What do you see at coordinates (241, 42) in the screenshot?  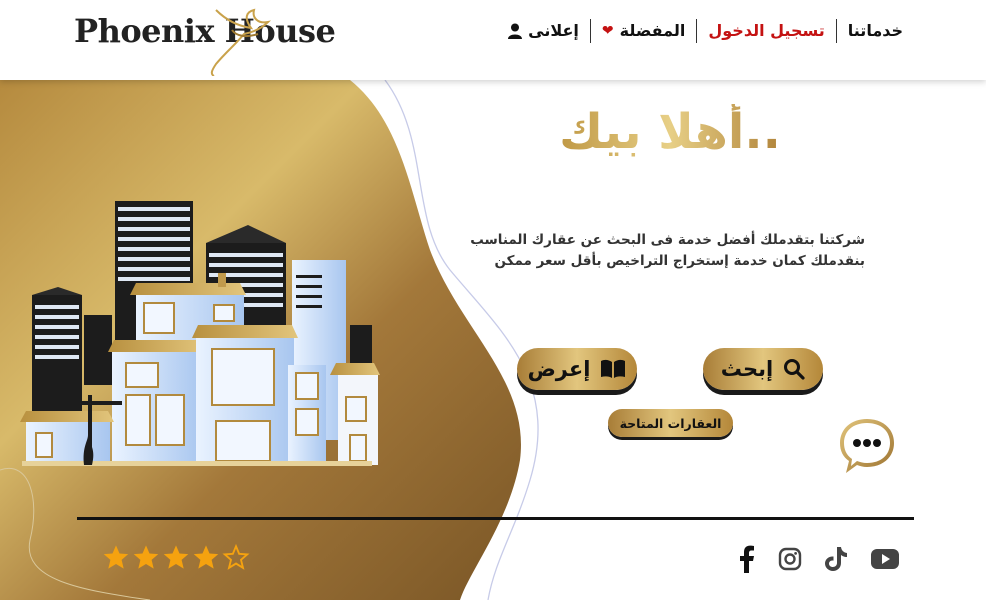 I see `phoenix-icon` at bounding box center [241, 42].